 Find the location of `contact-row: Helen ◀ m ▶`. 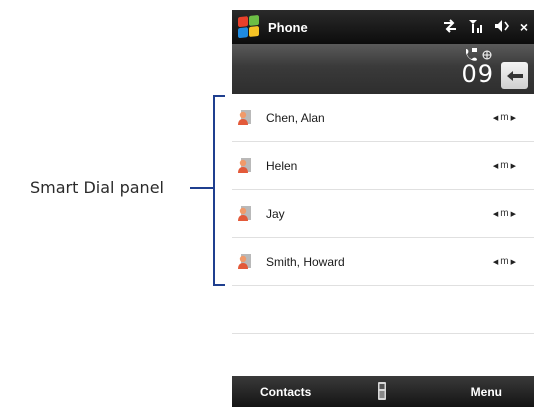

contact-row: Helen ◀ m ▶ is located at coordinates (383, 166).